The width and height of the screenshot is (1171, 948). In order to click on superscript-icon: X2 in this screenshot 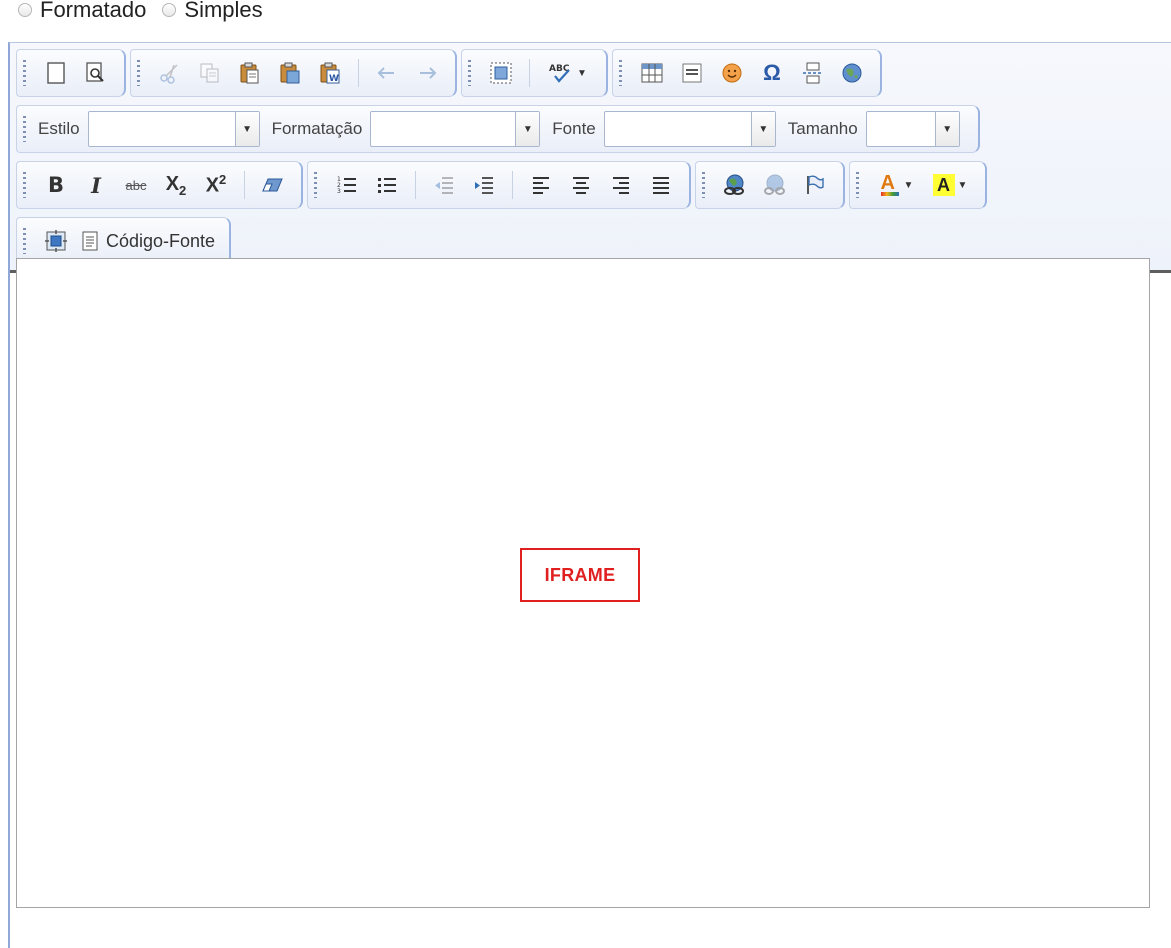, I will do `click(216, 185)`.